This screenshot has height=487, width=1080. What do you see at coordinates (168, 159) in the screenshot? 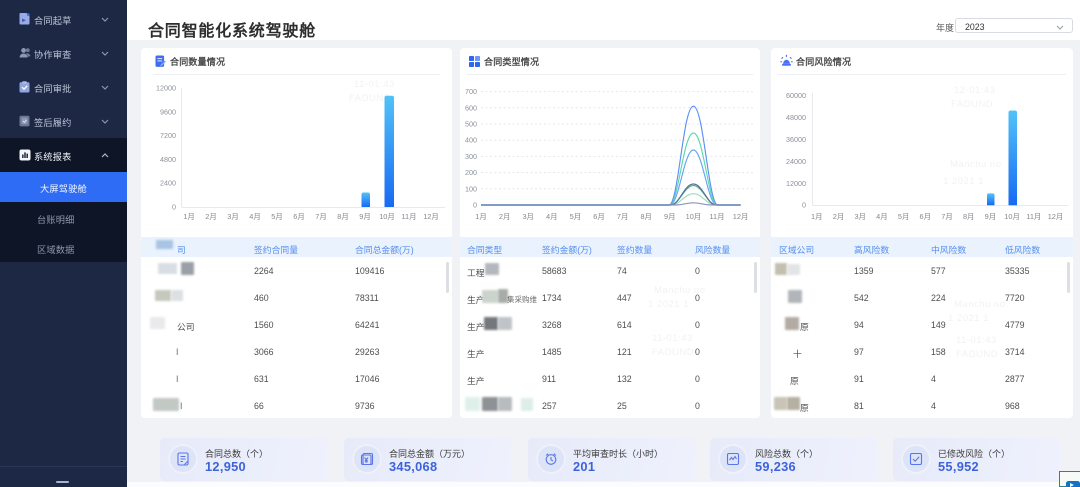
I see `svg-text: 4800` at bounding box center [168, 159].